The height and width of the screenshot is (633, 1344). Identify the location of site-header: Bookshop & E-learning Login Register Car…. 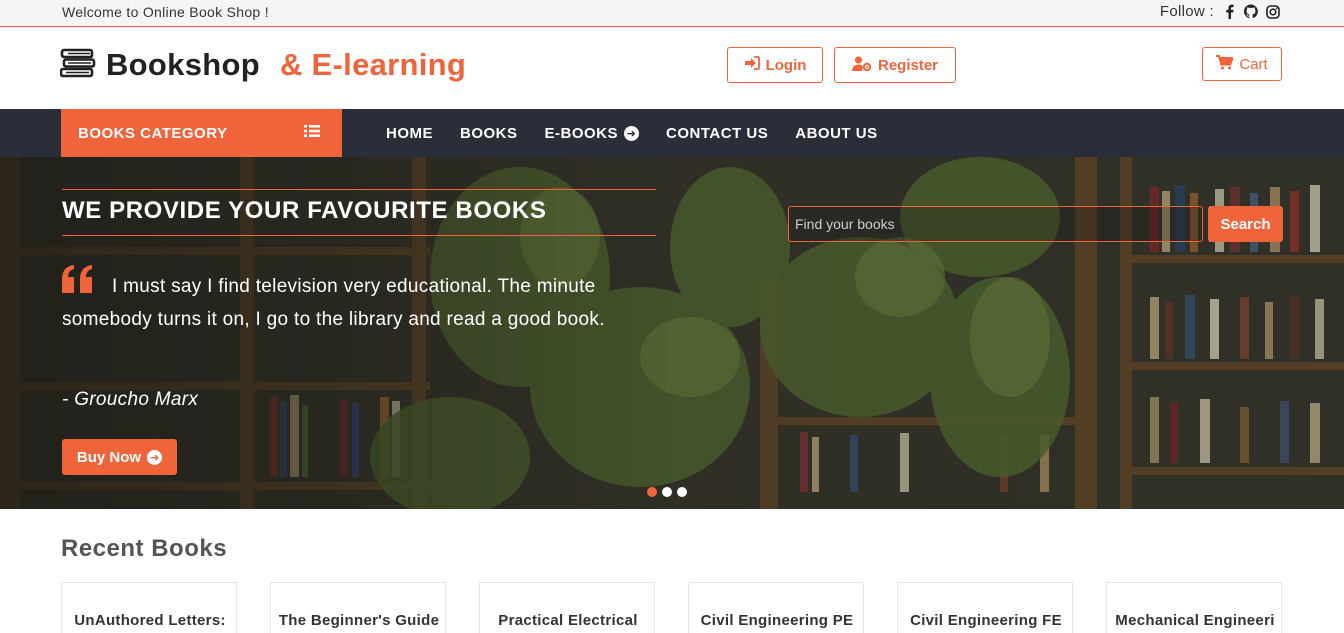
(672, 68).